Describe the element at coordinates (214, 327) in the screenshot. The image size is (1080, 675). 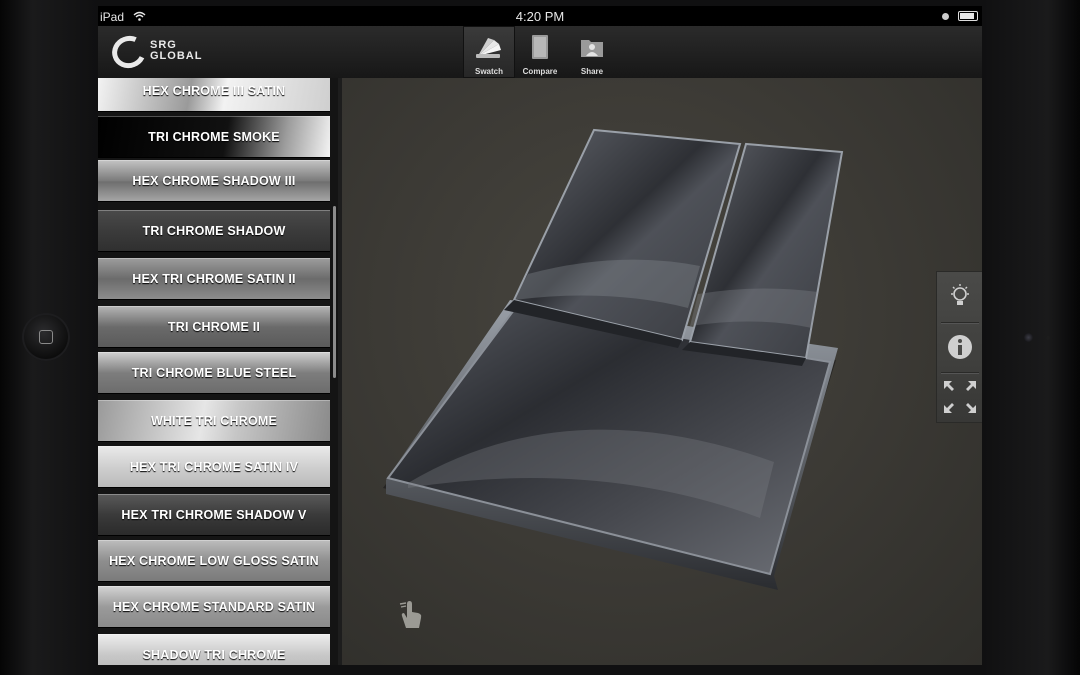
I see `list-item: TRI CHROME II` at that location.